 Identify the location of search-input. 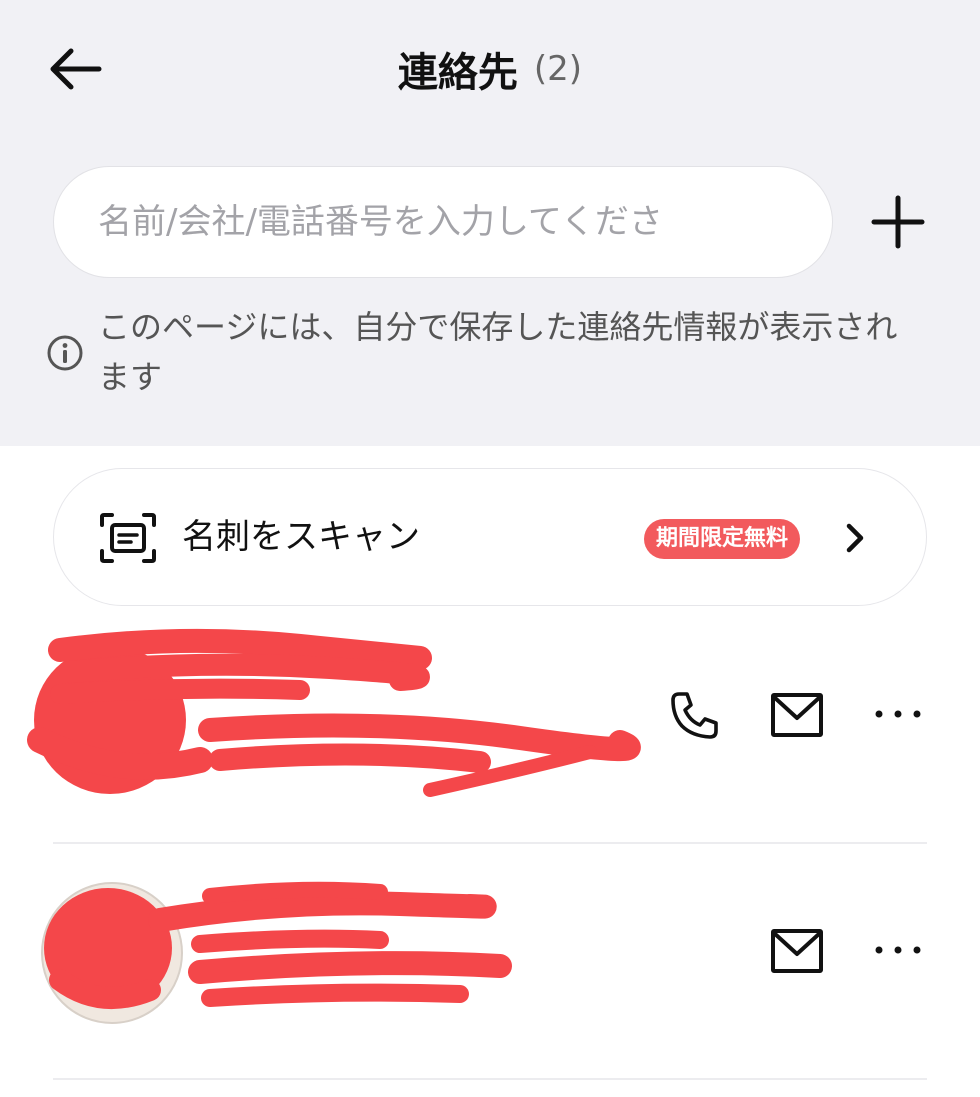
(448, 222).